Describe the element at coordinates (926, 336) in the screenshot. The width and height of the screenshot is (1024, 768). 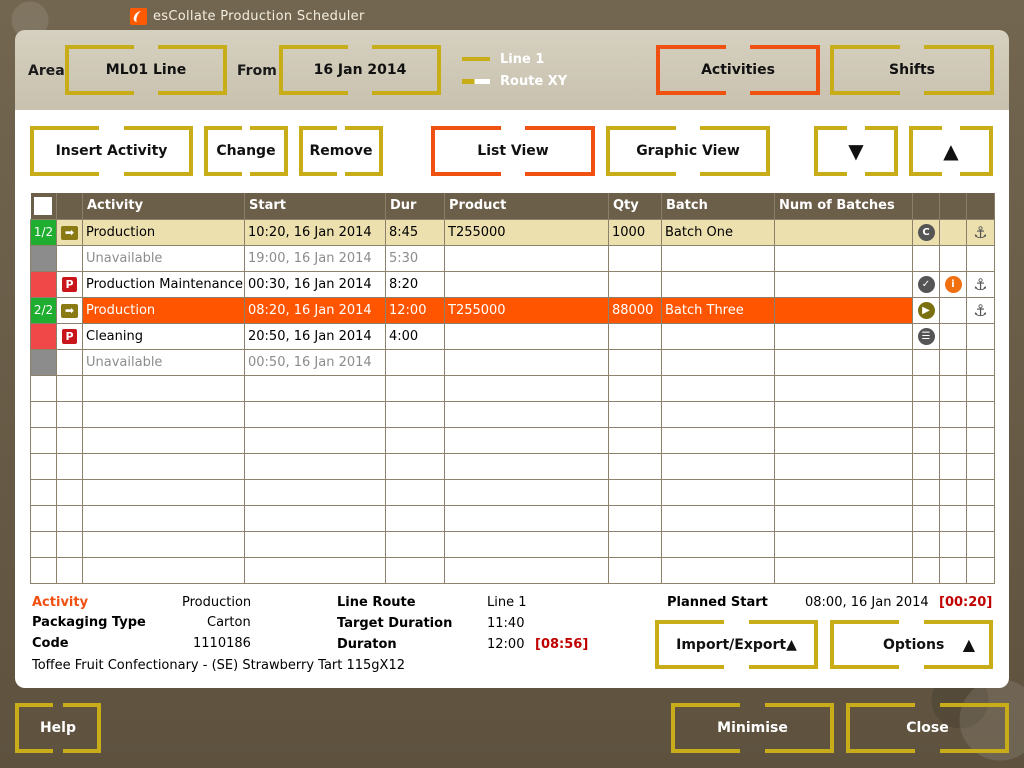
I see `list-icon: ☰` at that location.